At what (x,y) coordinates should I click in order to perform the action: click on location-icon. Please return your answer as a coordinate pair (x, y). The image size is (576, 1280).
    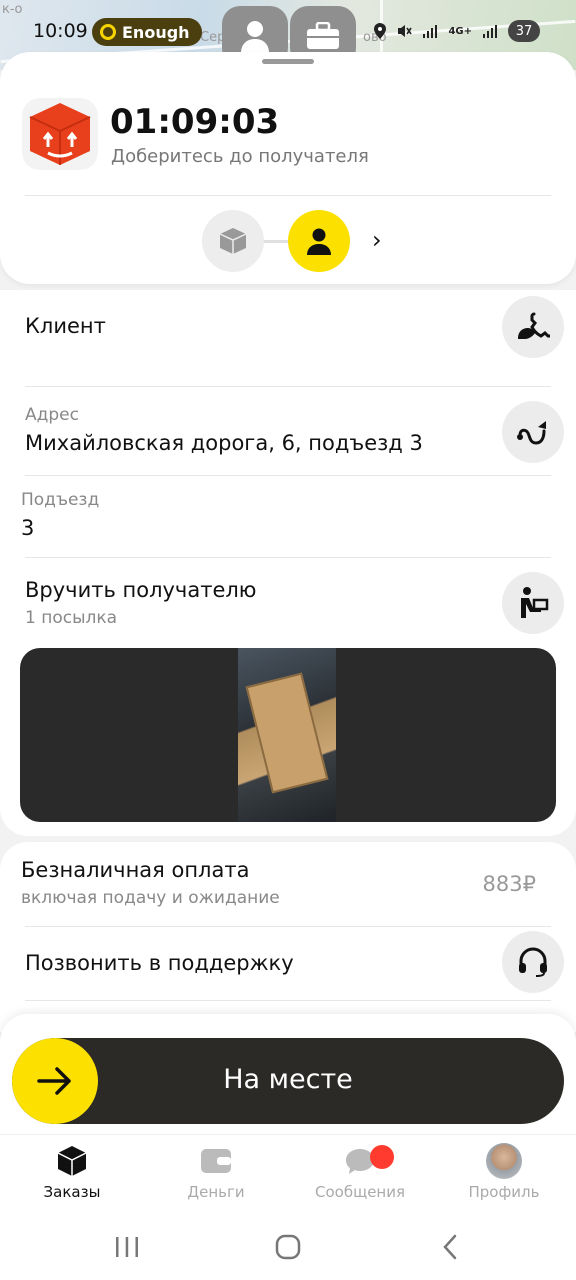
    Looking at the image, I should click on (380, 31).